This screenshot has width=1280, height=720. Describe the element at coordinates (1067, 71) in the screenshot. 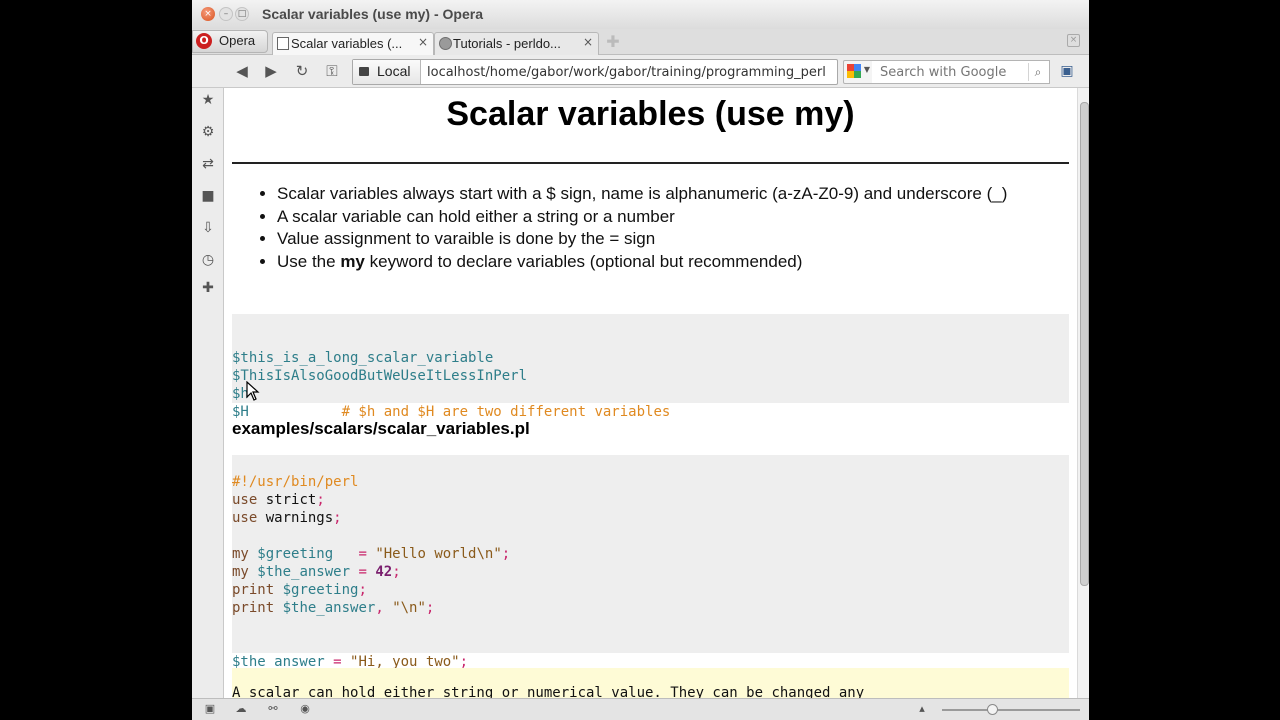

I see `extensions-icon: ▣` at that location.